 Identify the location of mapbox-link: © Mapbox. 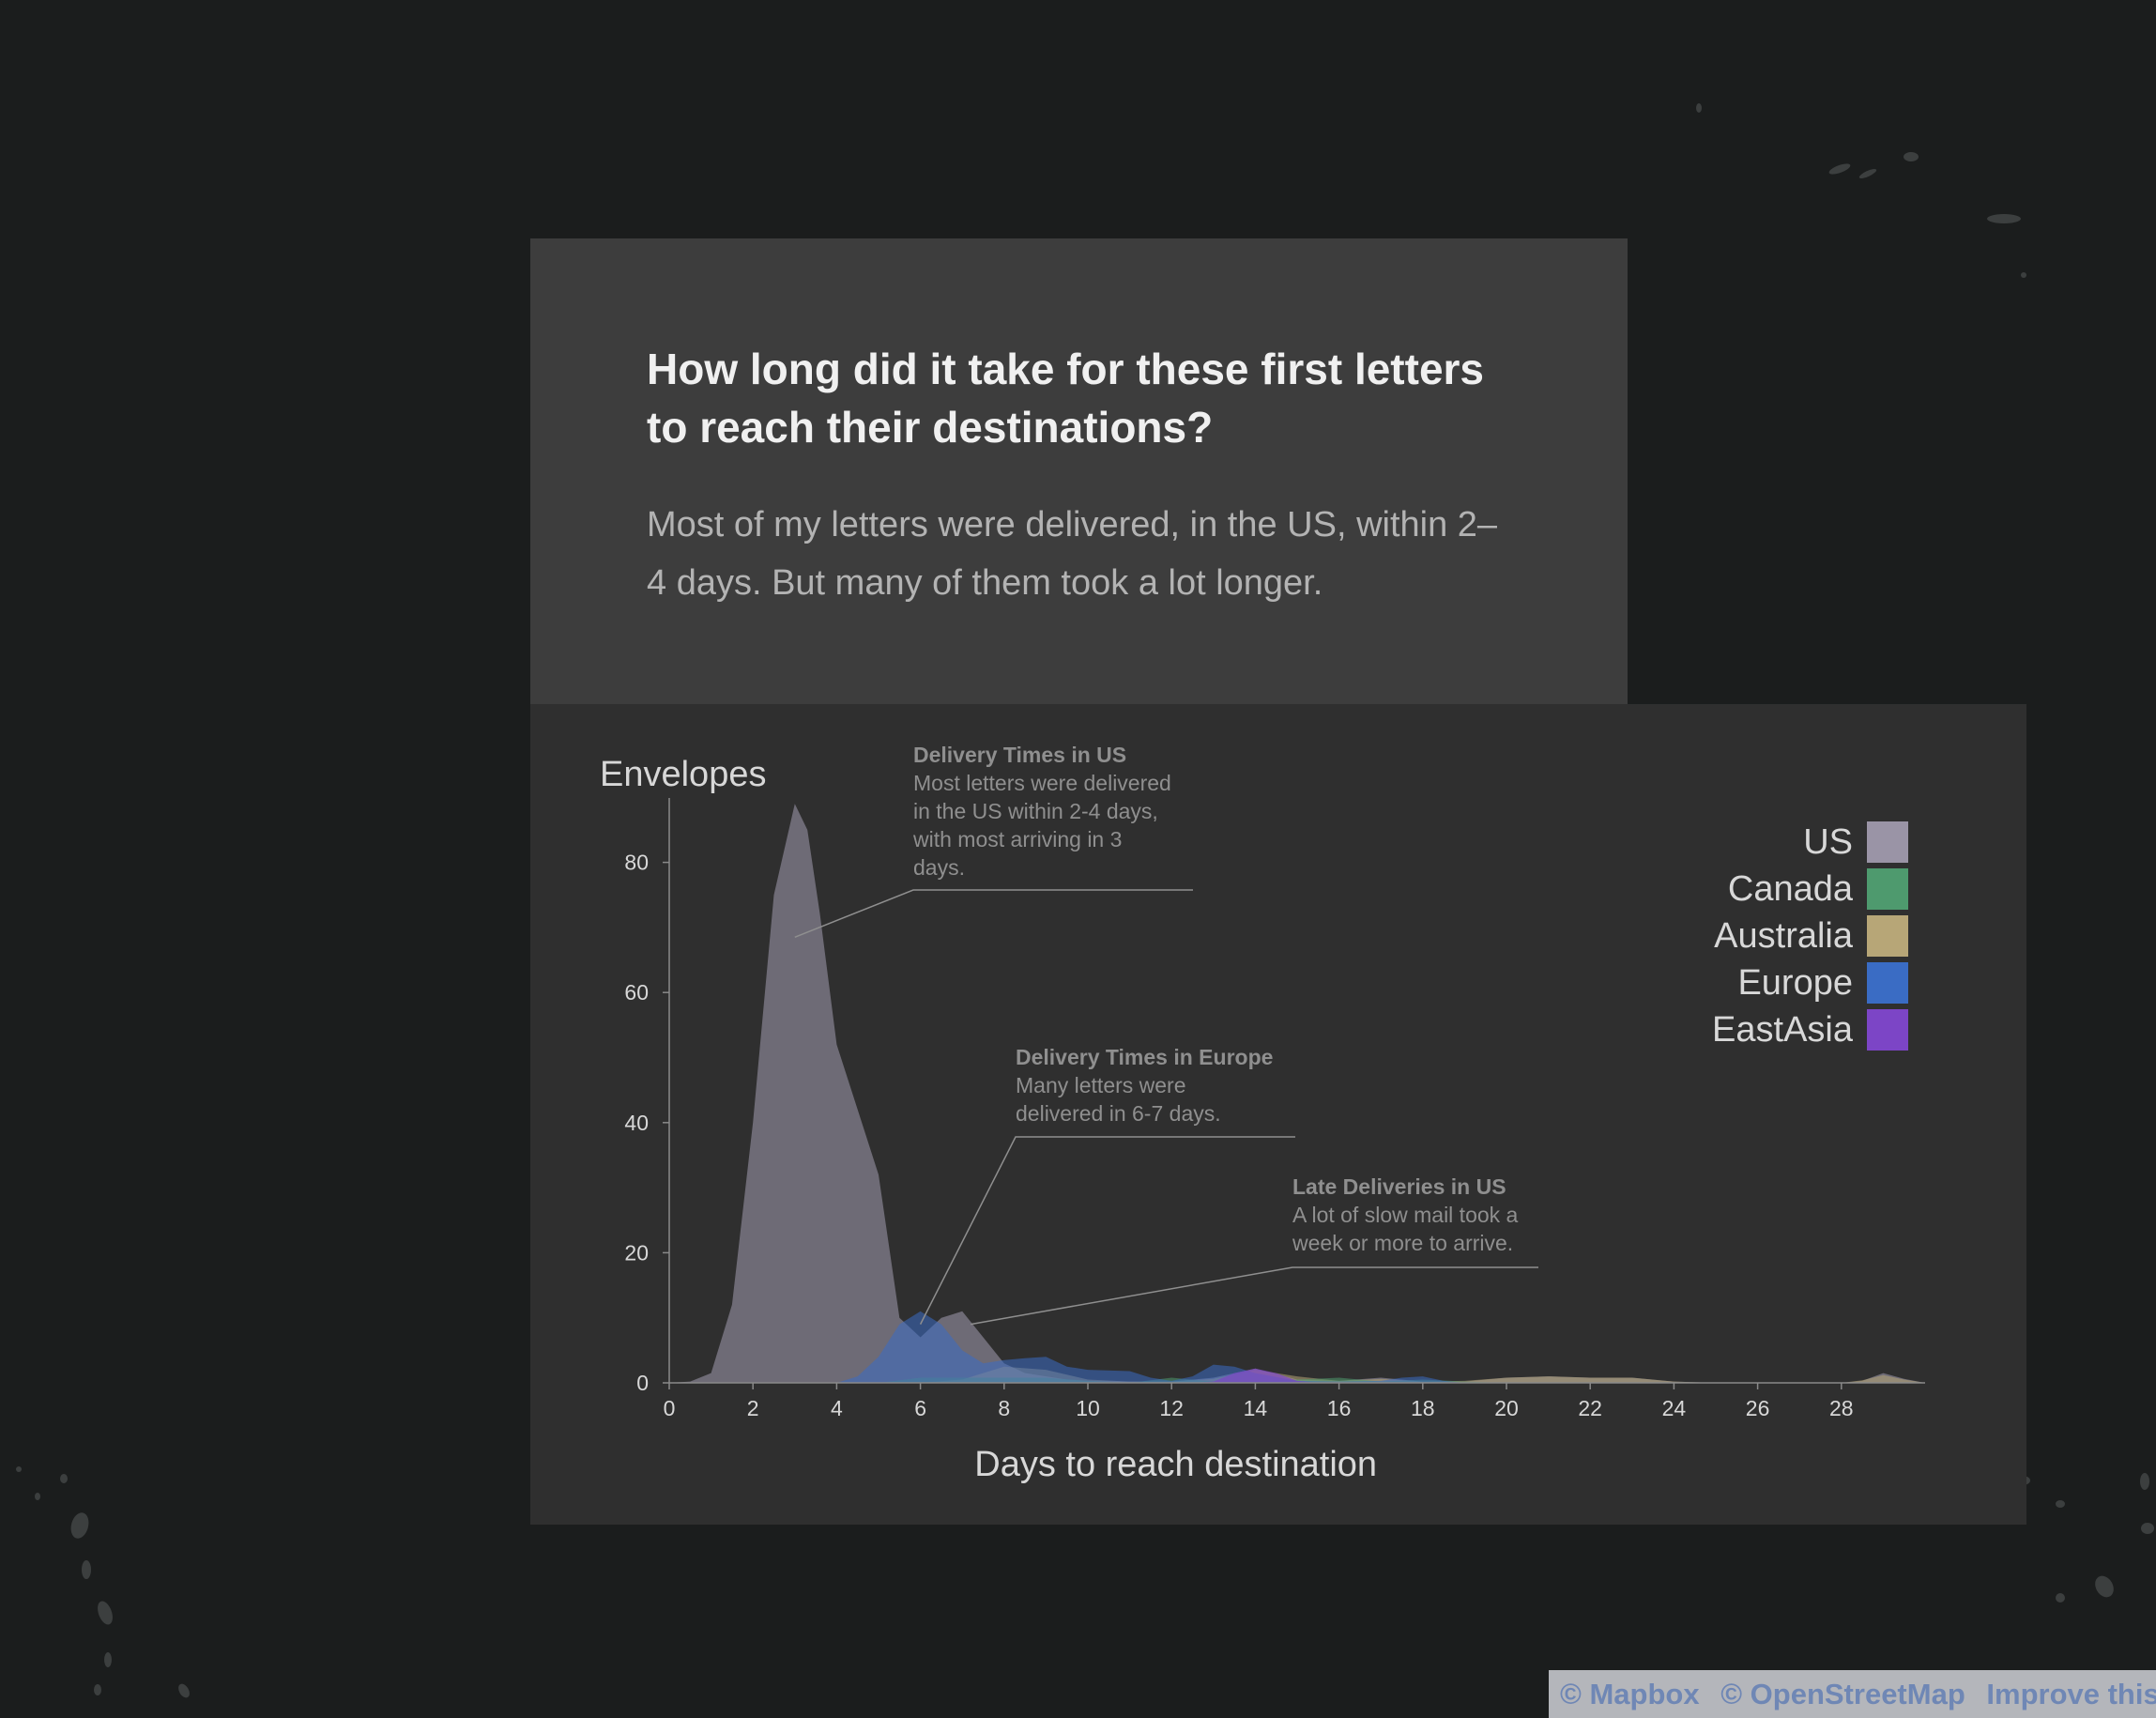
(1630, 1694).